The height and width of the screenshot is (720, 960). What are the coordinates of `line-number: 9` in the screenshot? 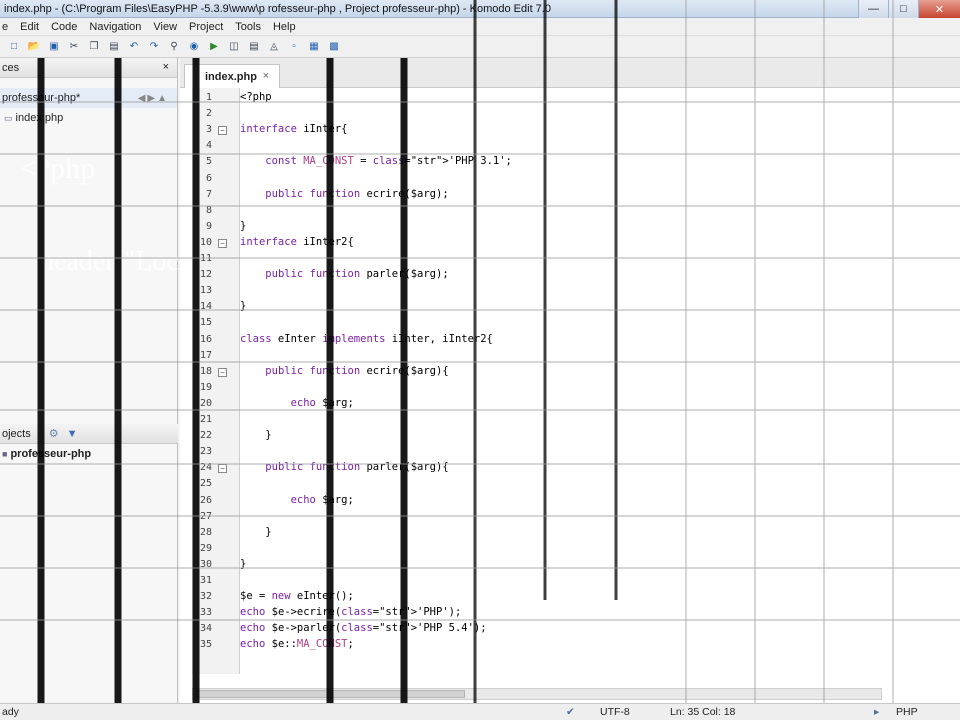 It's located at (208, 226).